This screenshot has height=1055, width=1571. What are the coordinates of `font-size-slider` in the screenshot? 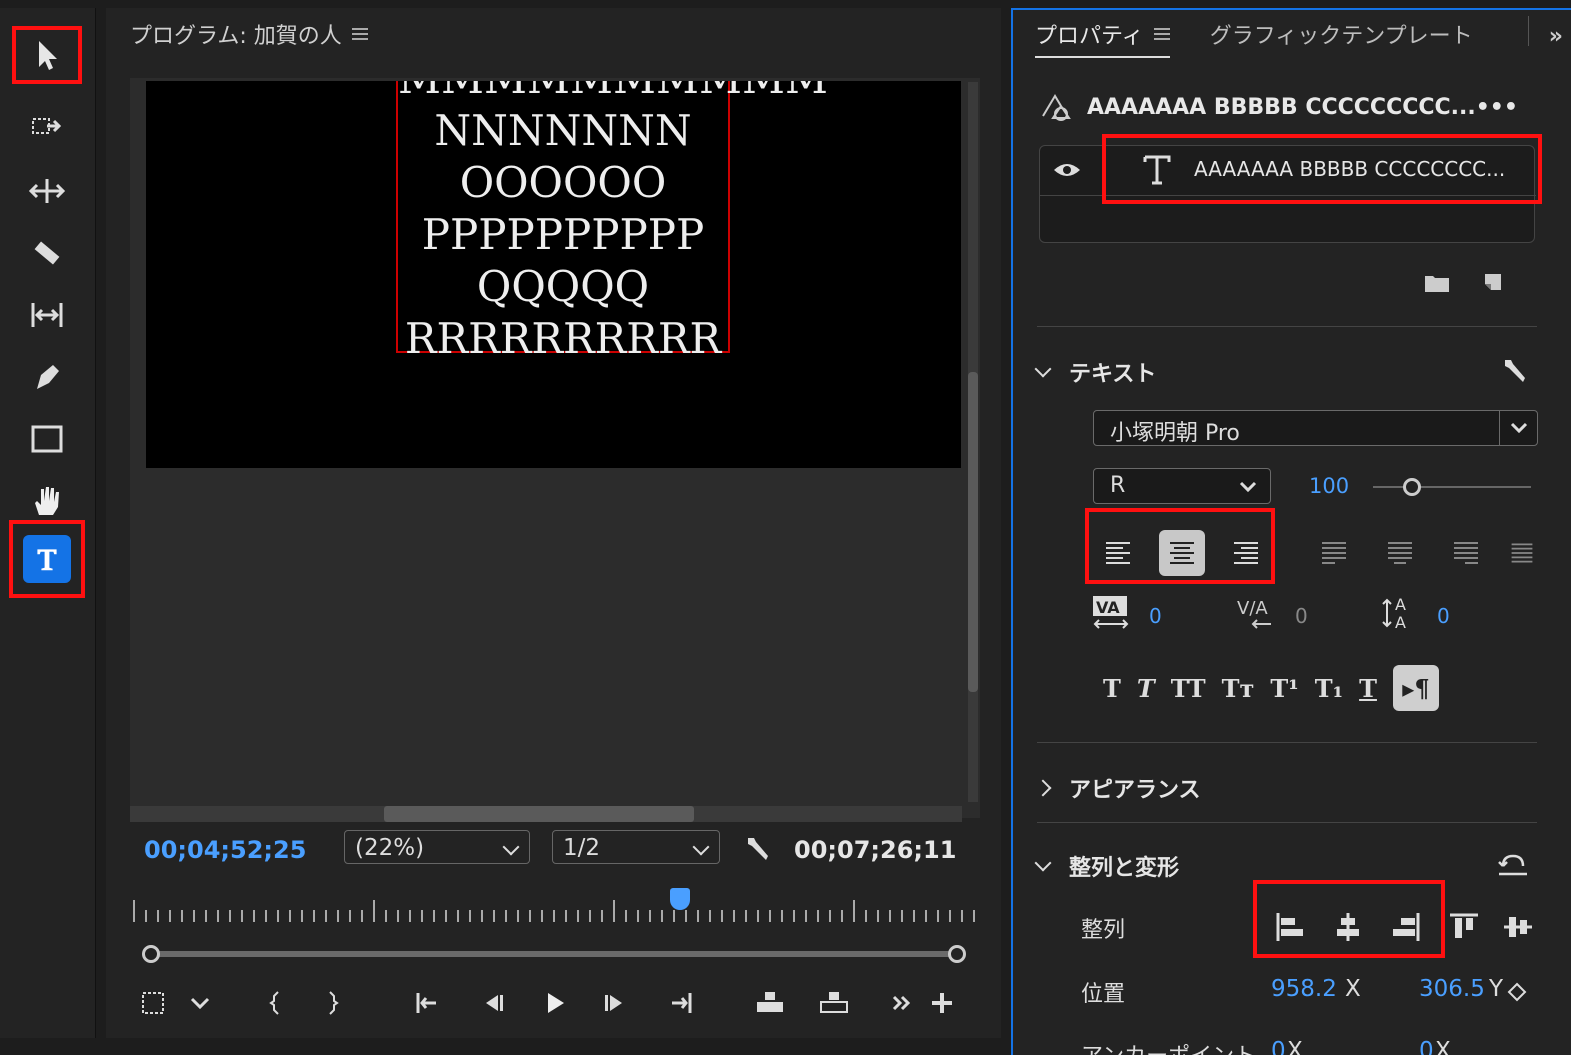 It's located at (1452, 487).